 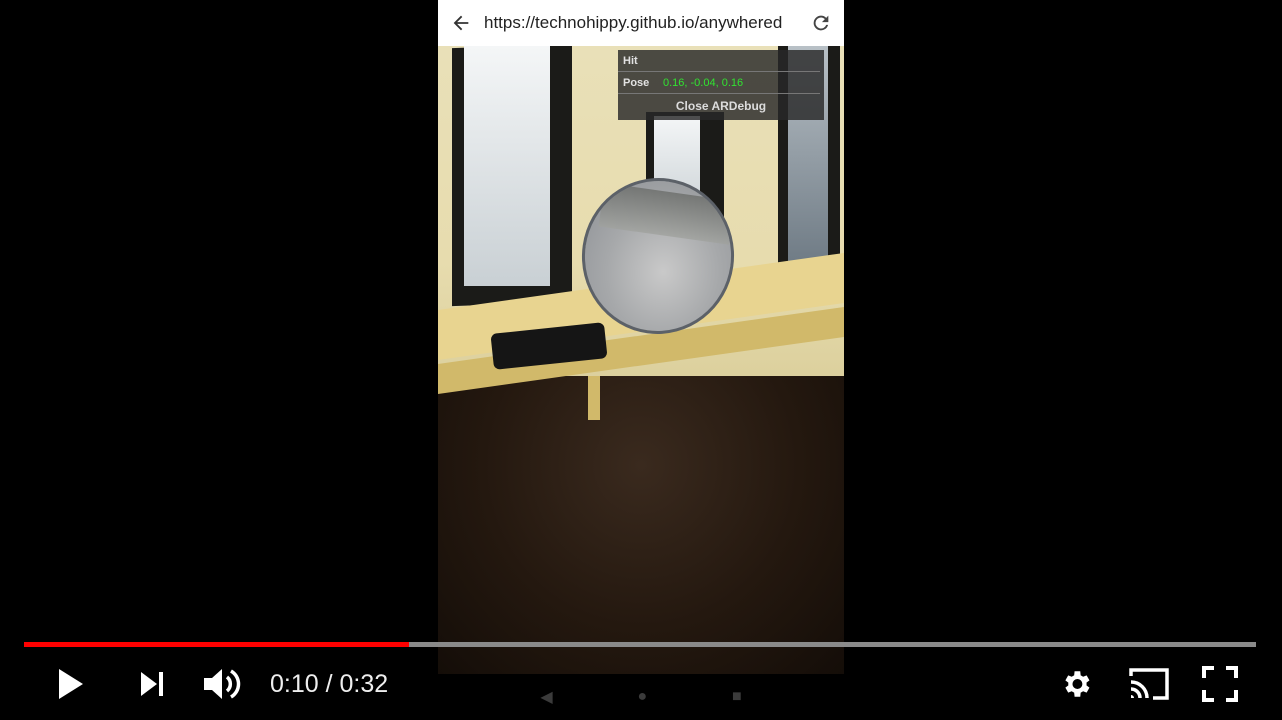 What do you see at coordinates (636, 82) in the screenshot?
I see `pose-label: Pose` at bounding box center [636, 82].